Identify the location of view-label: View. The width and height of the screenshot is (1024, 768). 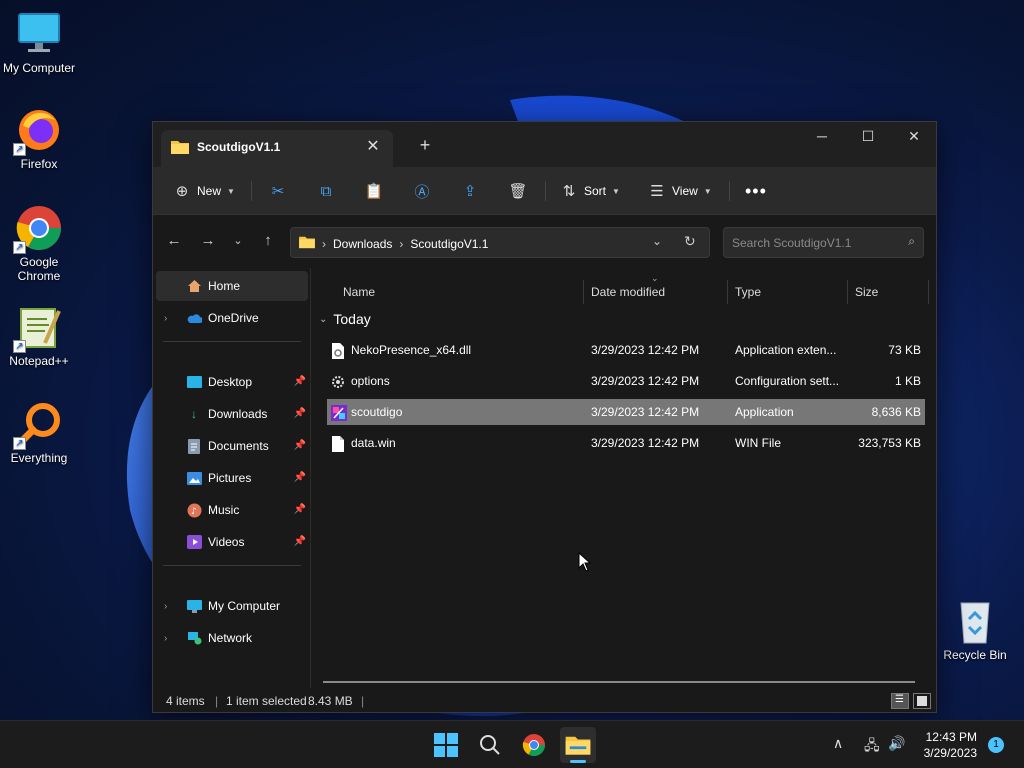
(685, 191).